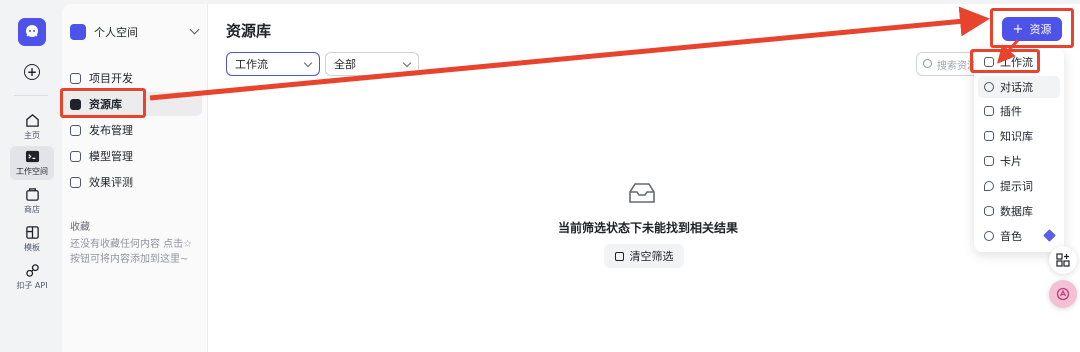  Describe the element at coordinates (32, 32) in the screenshot. I see `app-logo` at that location.